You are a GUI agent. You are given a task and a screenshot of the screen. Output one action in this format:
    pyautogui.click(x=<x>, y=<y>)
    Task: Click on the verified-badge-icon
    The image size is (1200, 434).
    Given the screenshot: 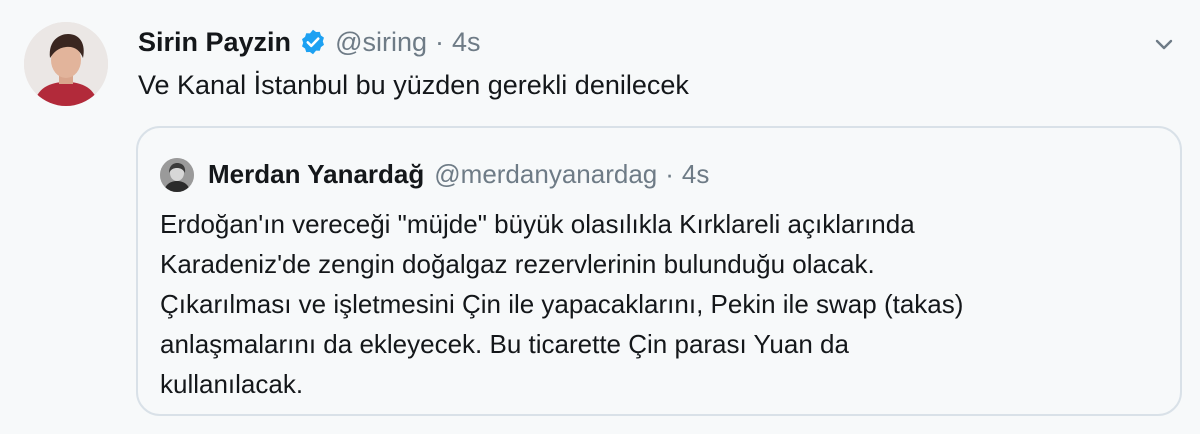 What is the action you would take?
    pyautogui.click(x=313, y=42)
    